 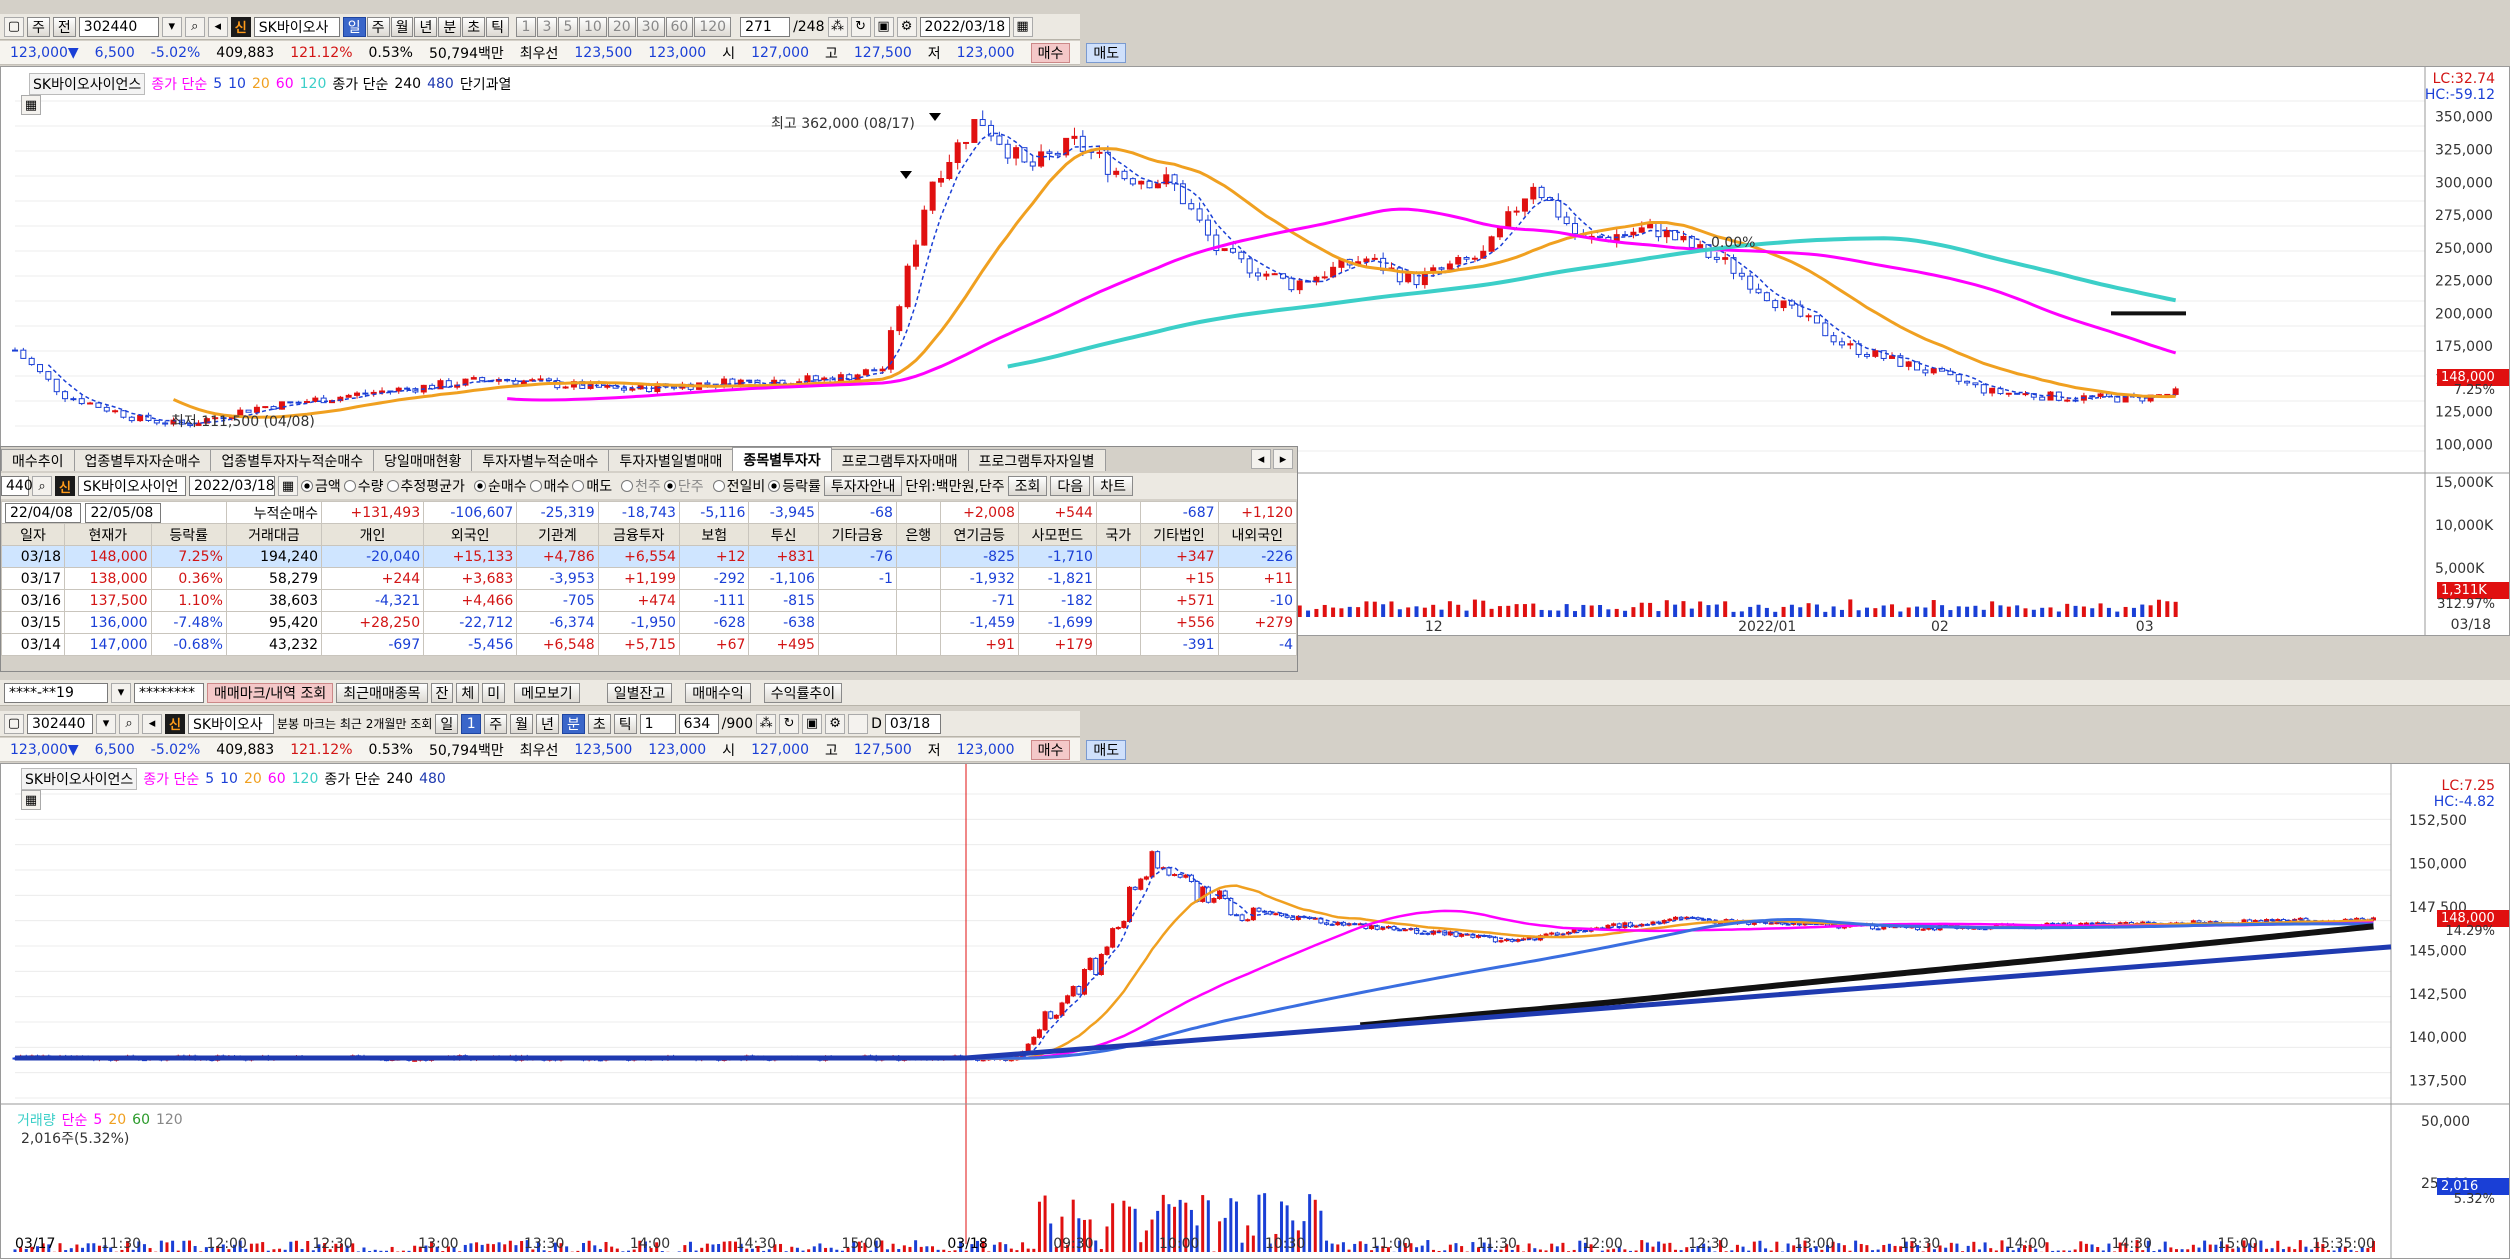 What do you see at coordinates (31, 800) in the screenshot?
I see `minute-grid-icon: ▦` at bounding box center [31, 800].